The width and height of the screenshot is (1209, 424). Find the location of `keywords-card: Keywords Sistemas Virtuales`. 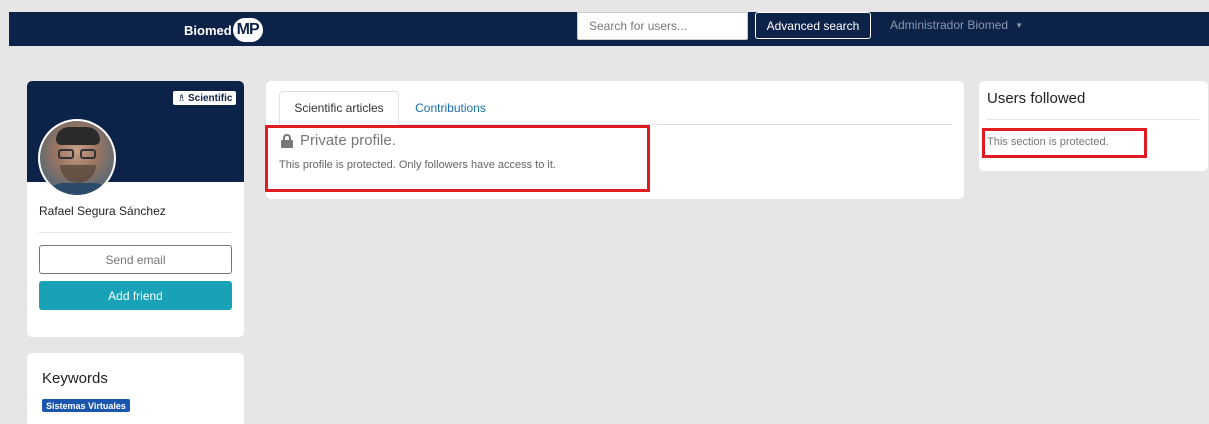

keywords-card: Keywords Sistemas Virtuales is located at coordinates (135, 388).